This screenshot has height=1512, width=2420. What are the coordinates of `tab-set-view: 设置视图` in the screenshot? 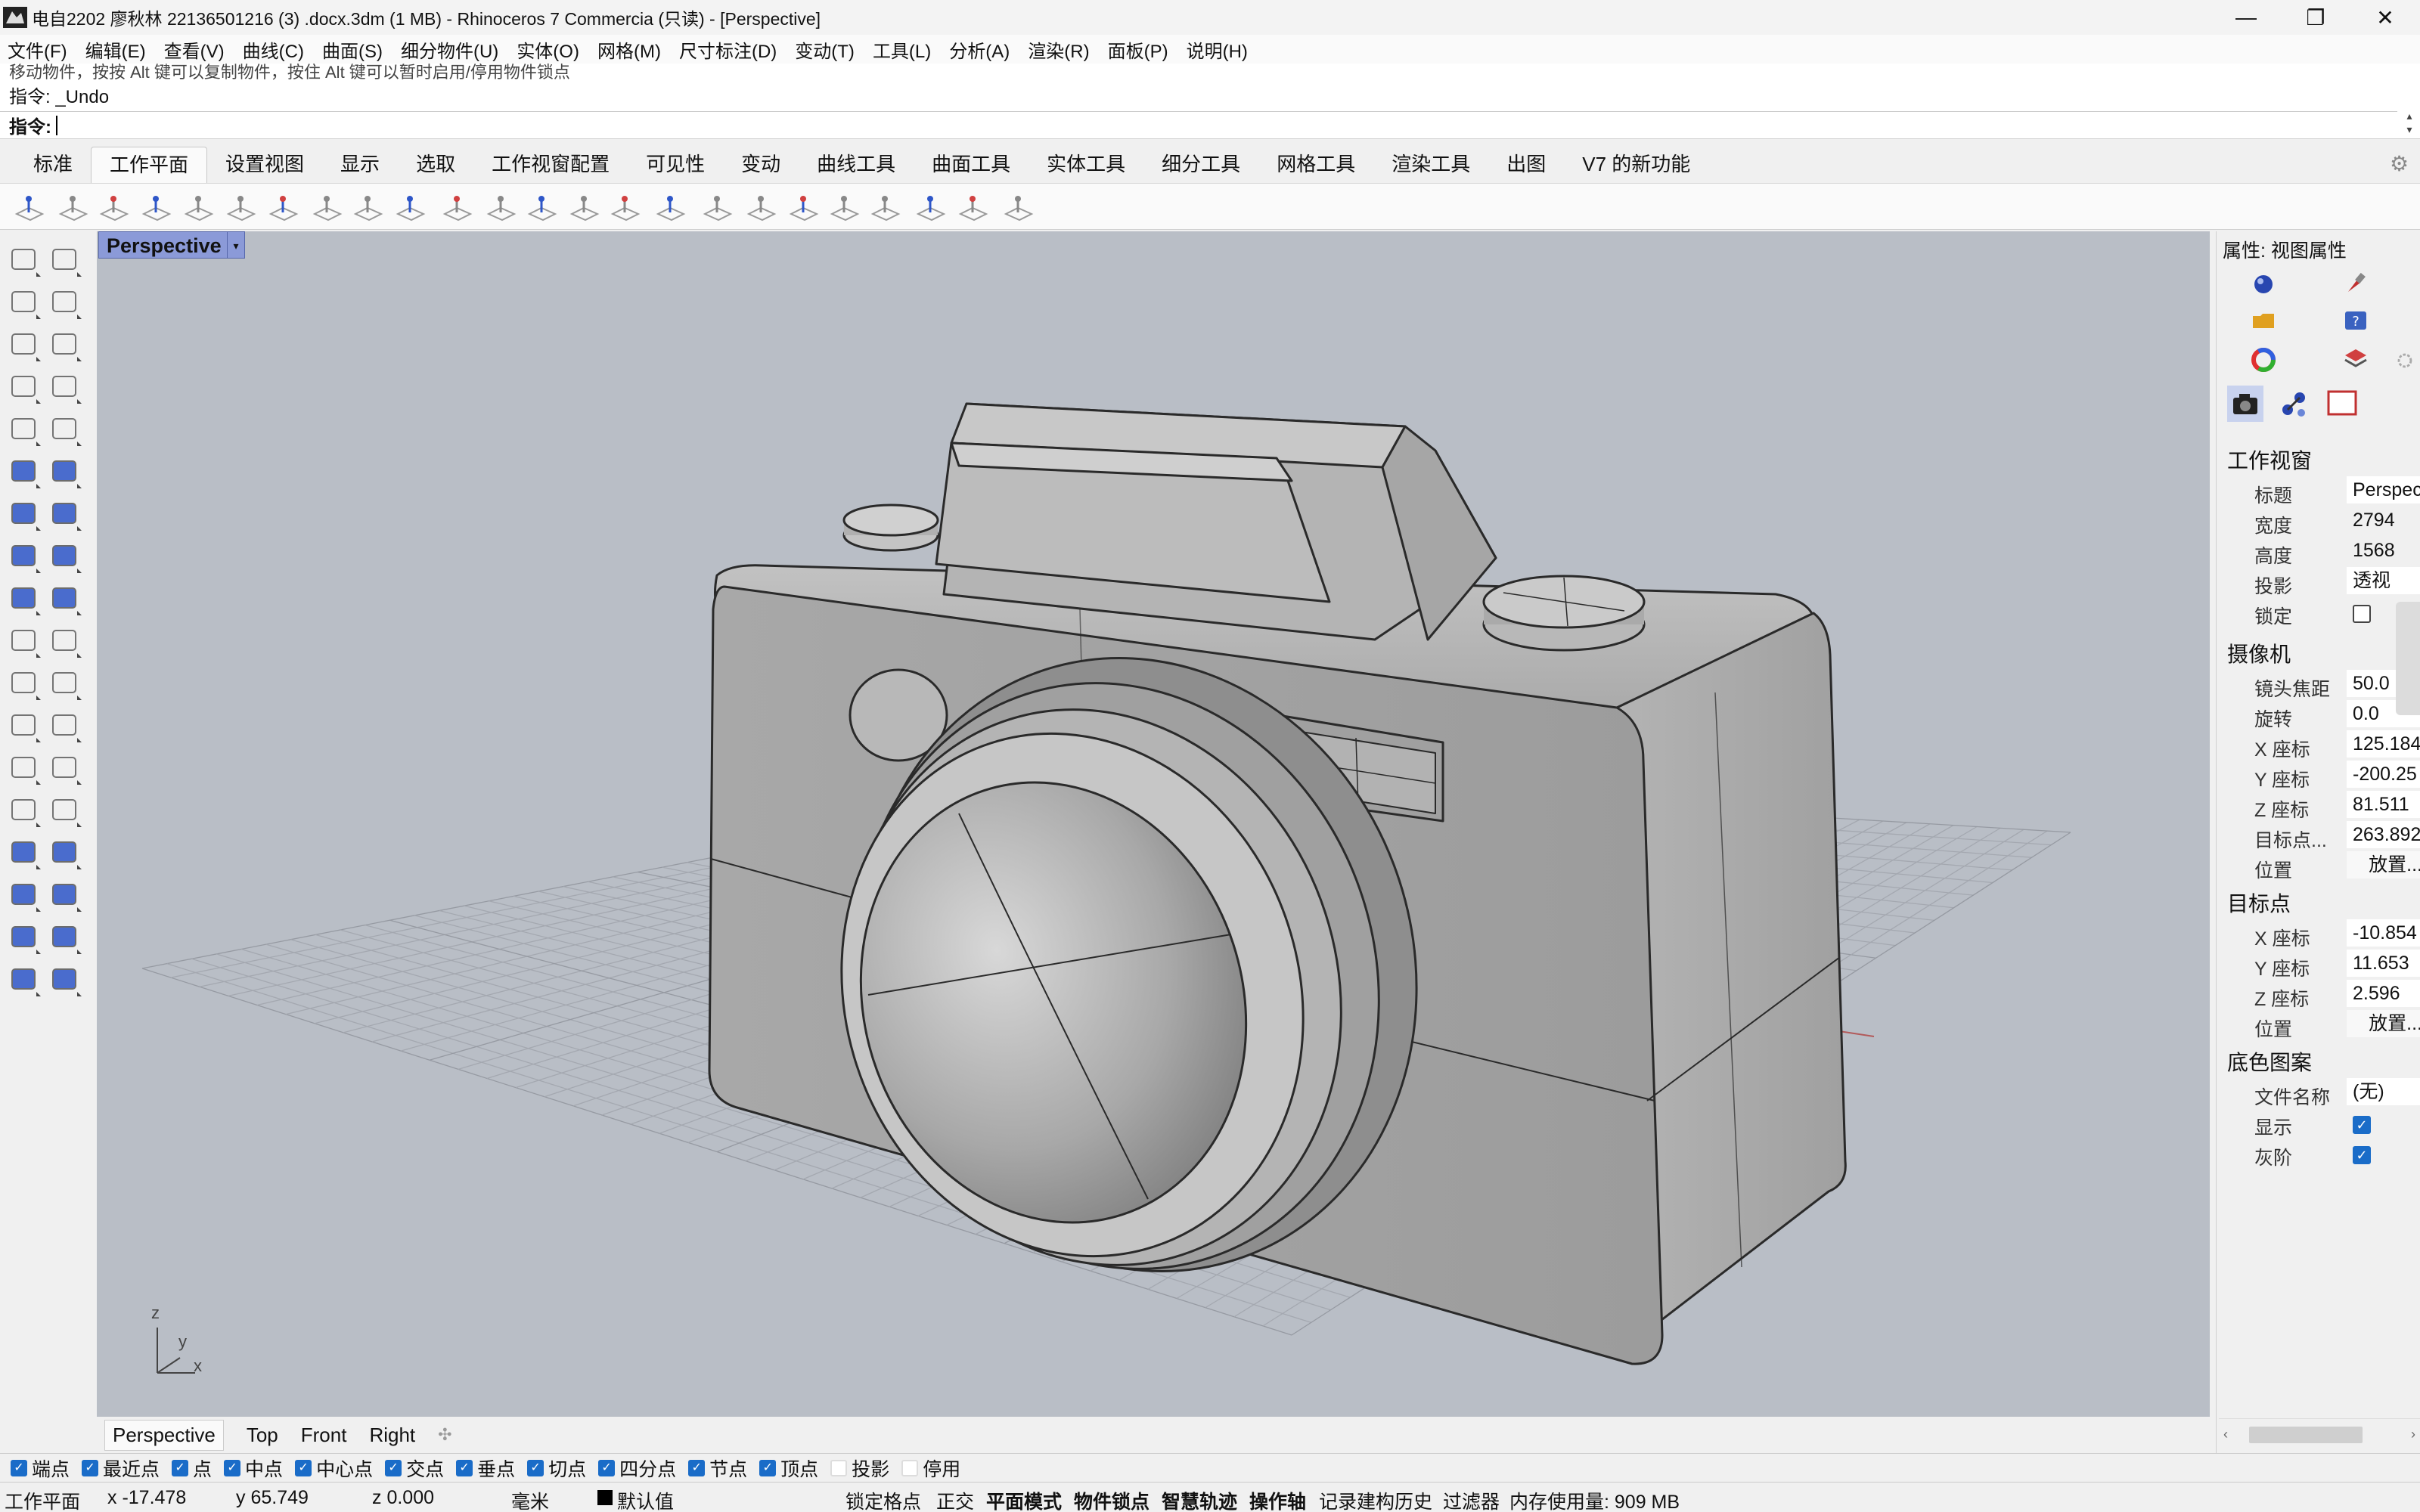 It's located at (264, 165).